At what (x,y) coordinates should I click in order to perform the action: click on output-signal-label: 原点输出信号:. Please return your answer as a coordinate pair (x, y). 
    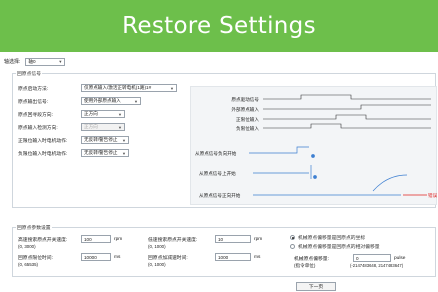
    Looking at the image, I should click on (33, 102).